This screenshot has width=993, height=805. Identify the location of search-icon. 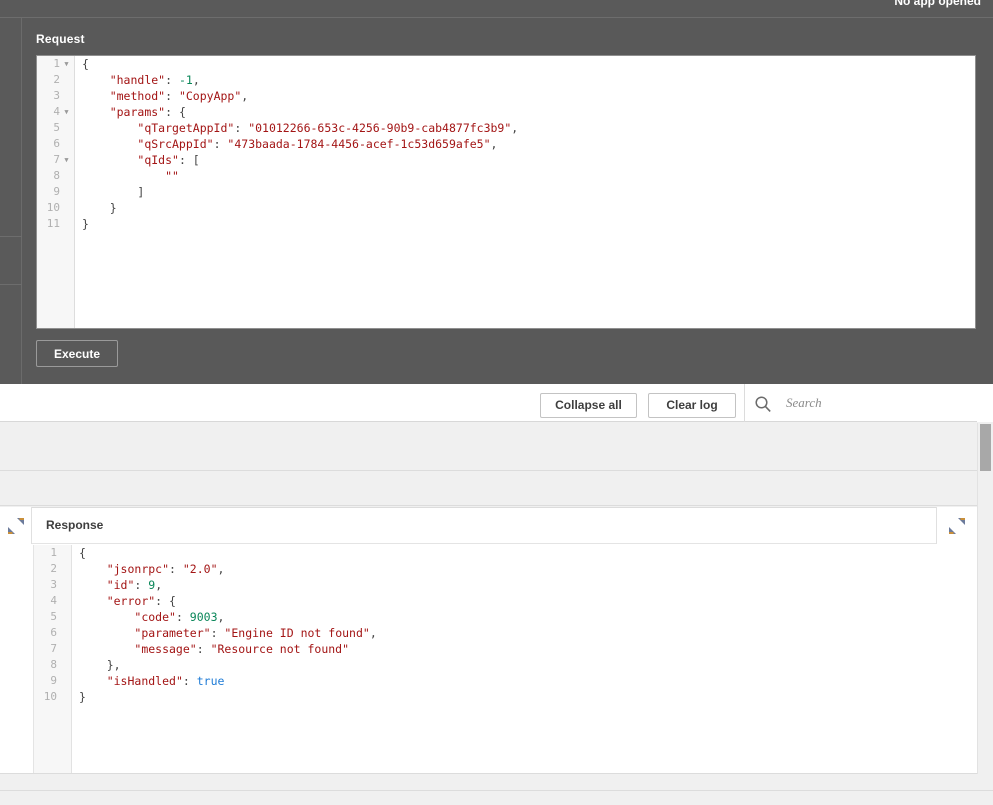
(763, 404).